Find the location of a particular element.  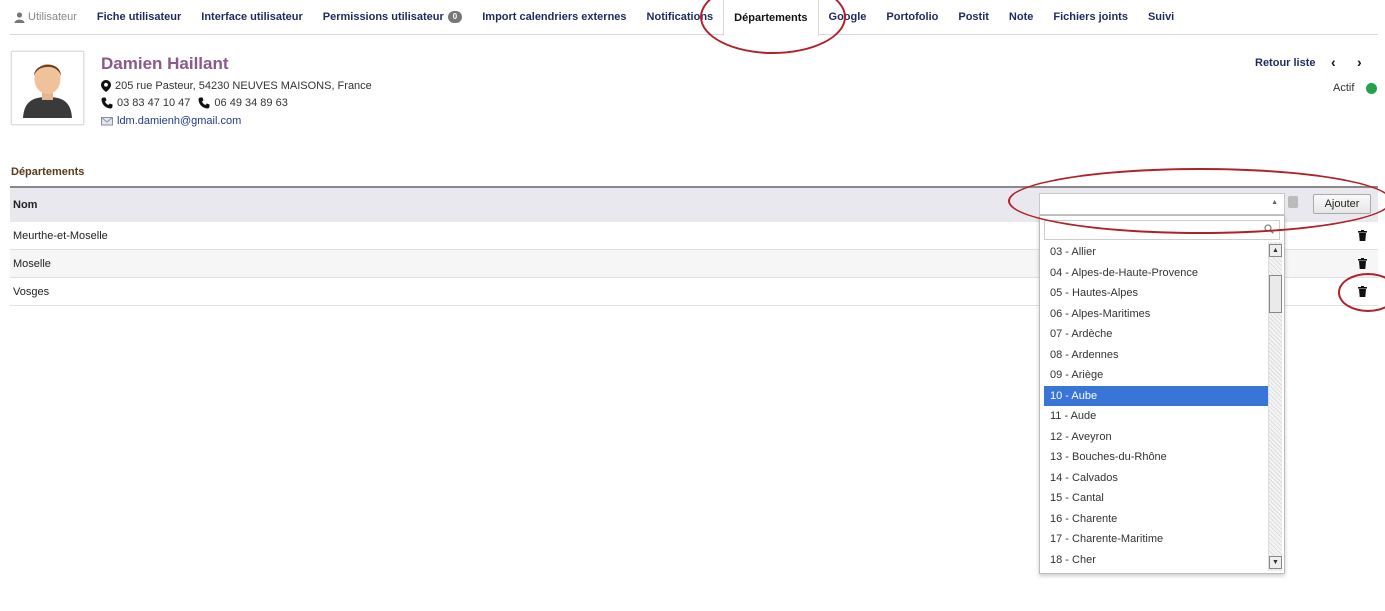

tab-label: Google is located at coordinates (847, 17).